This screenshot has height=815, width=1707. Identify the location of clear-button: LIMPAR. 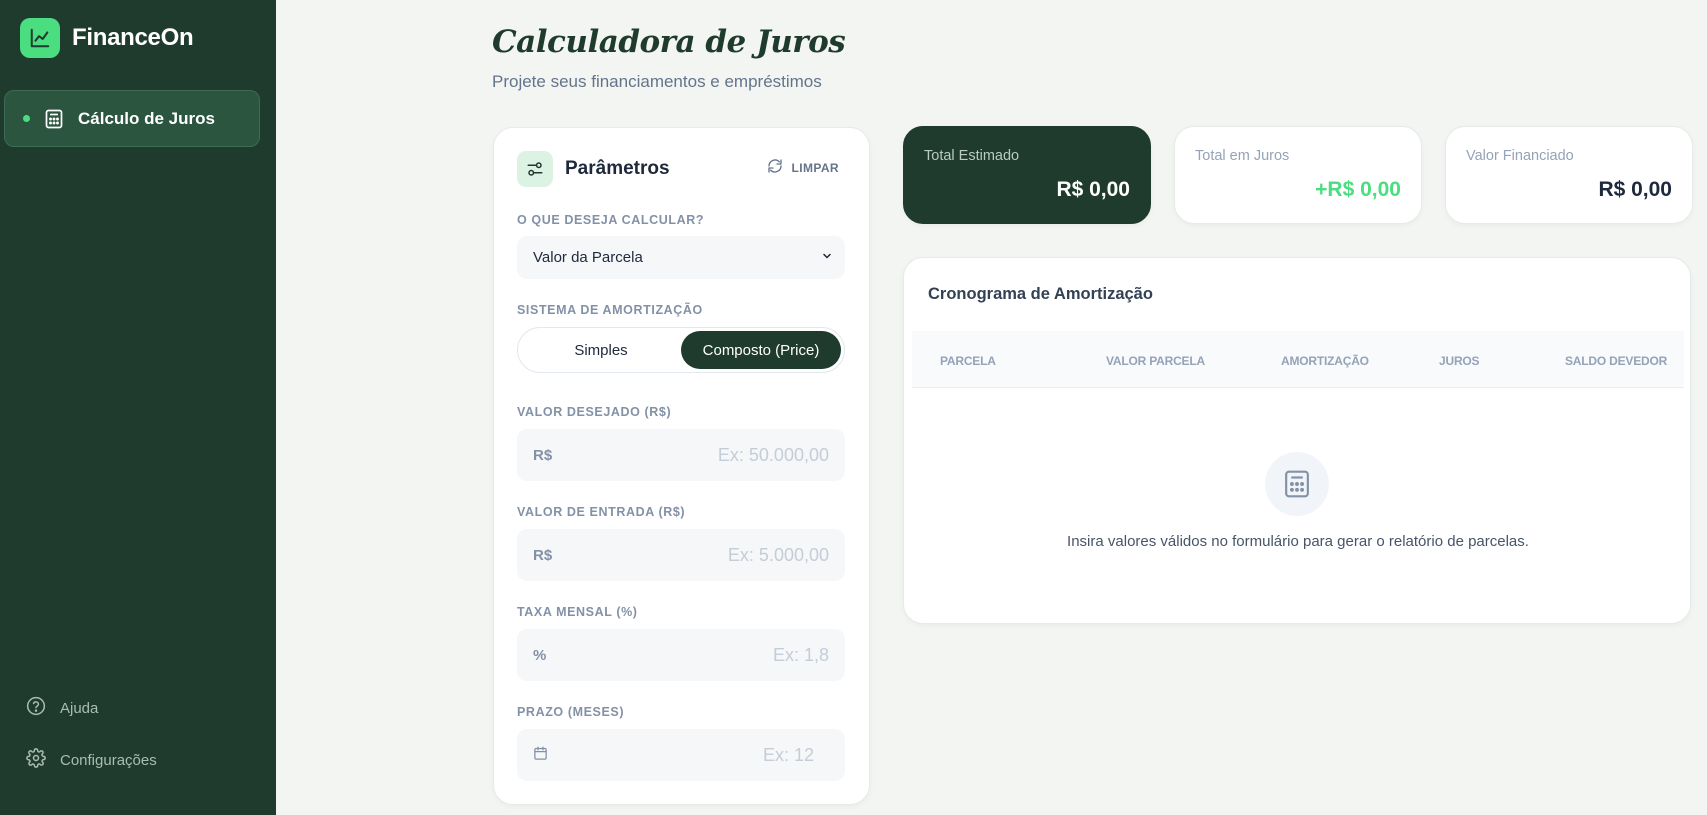
(803, 167).